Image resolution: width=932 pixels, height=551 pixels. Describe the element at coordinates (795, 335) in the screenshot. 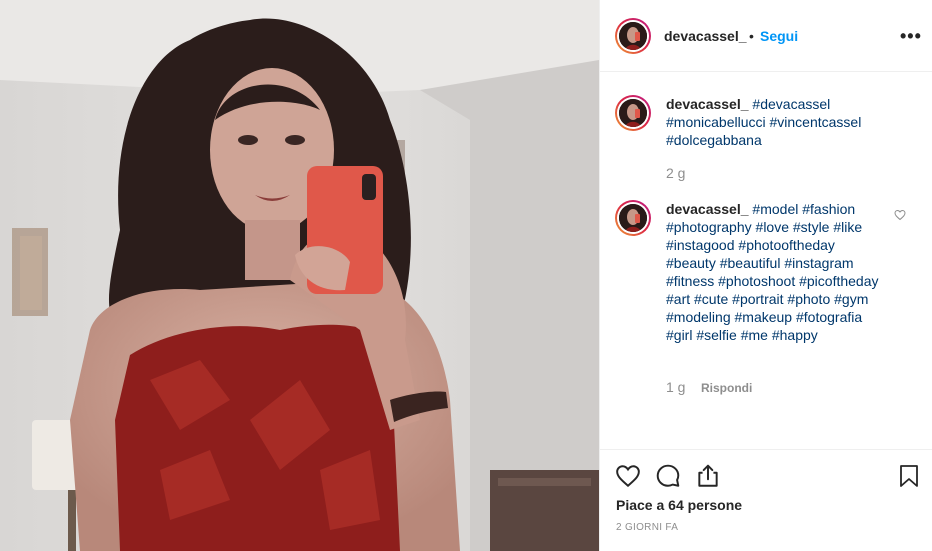

I see `hashtag-link: #happy` at that location.